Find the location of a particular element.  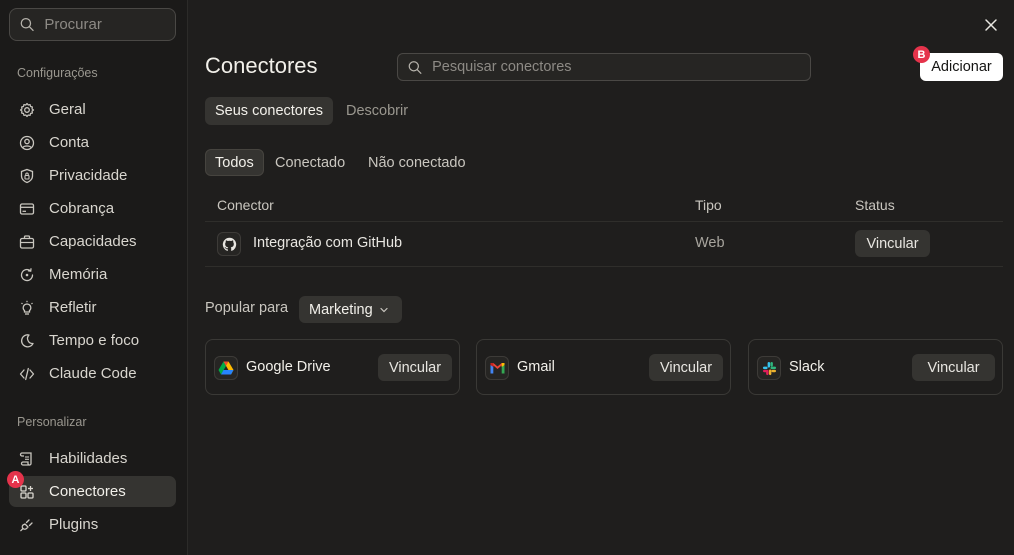

column-header-type: Tipo is located at coordinates (708, 205).